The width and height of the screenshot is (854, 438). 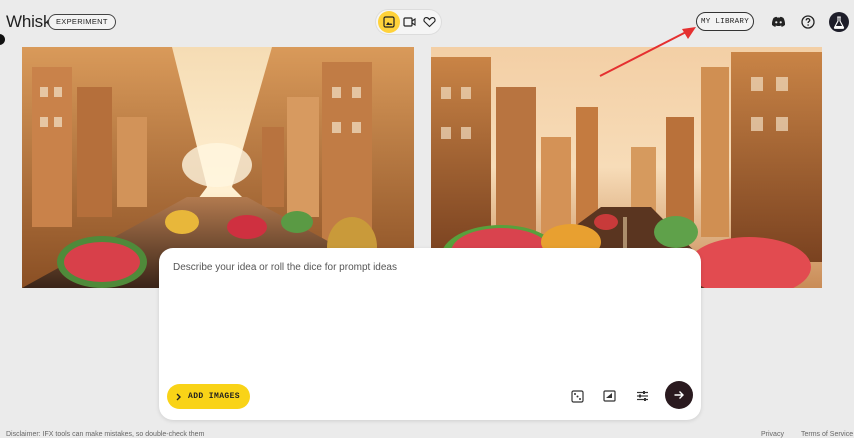 I want to click on dice-button, so click(x=577, y=396).